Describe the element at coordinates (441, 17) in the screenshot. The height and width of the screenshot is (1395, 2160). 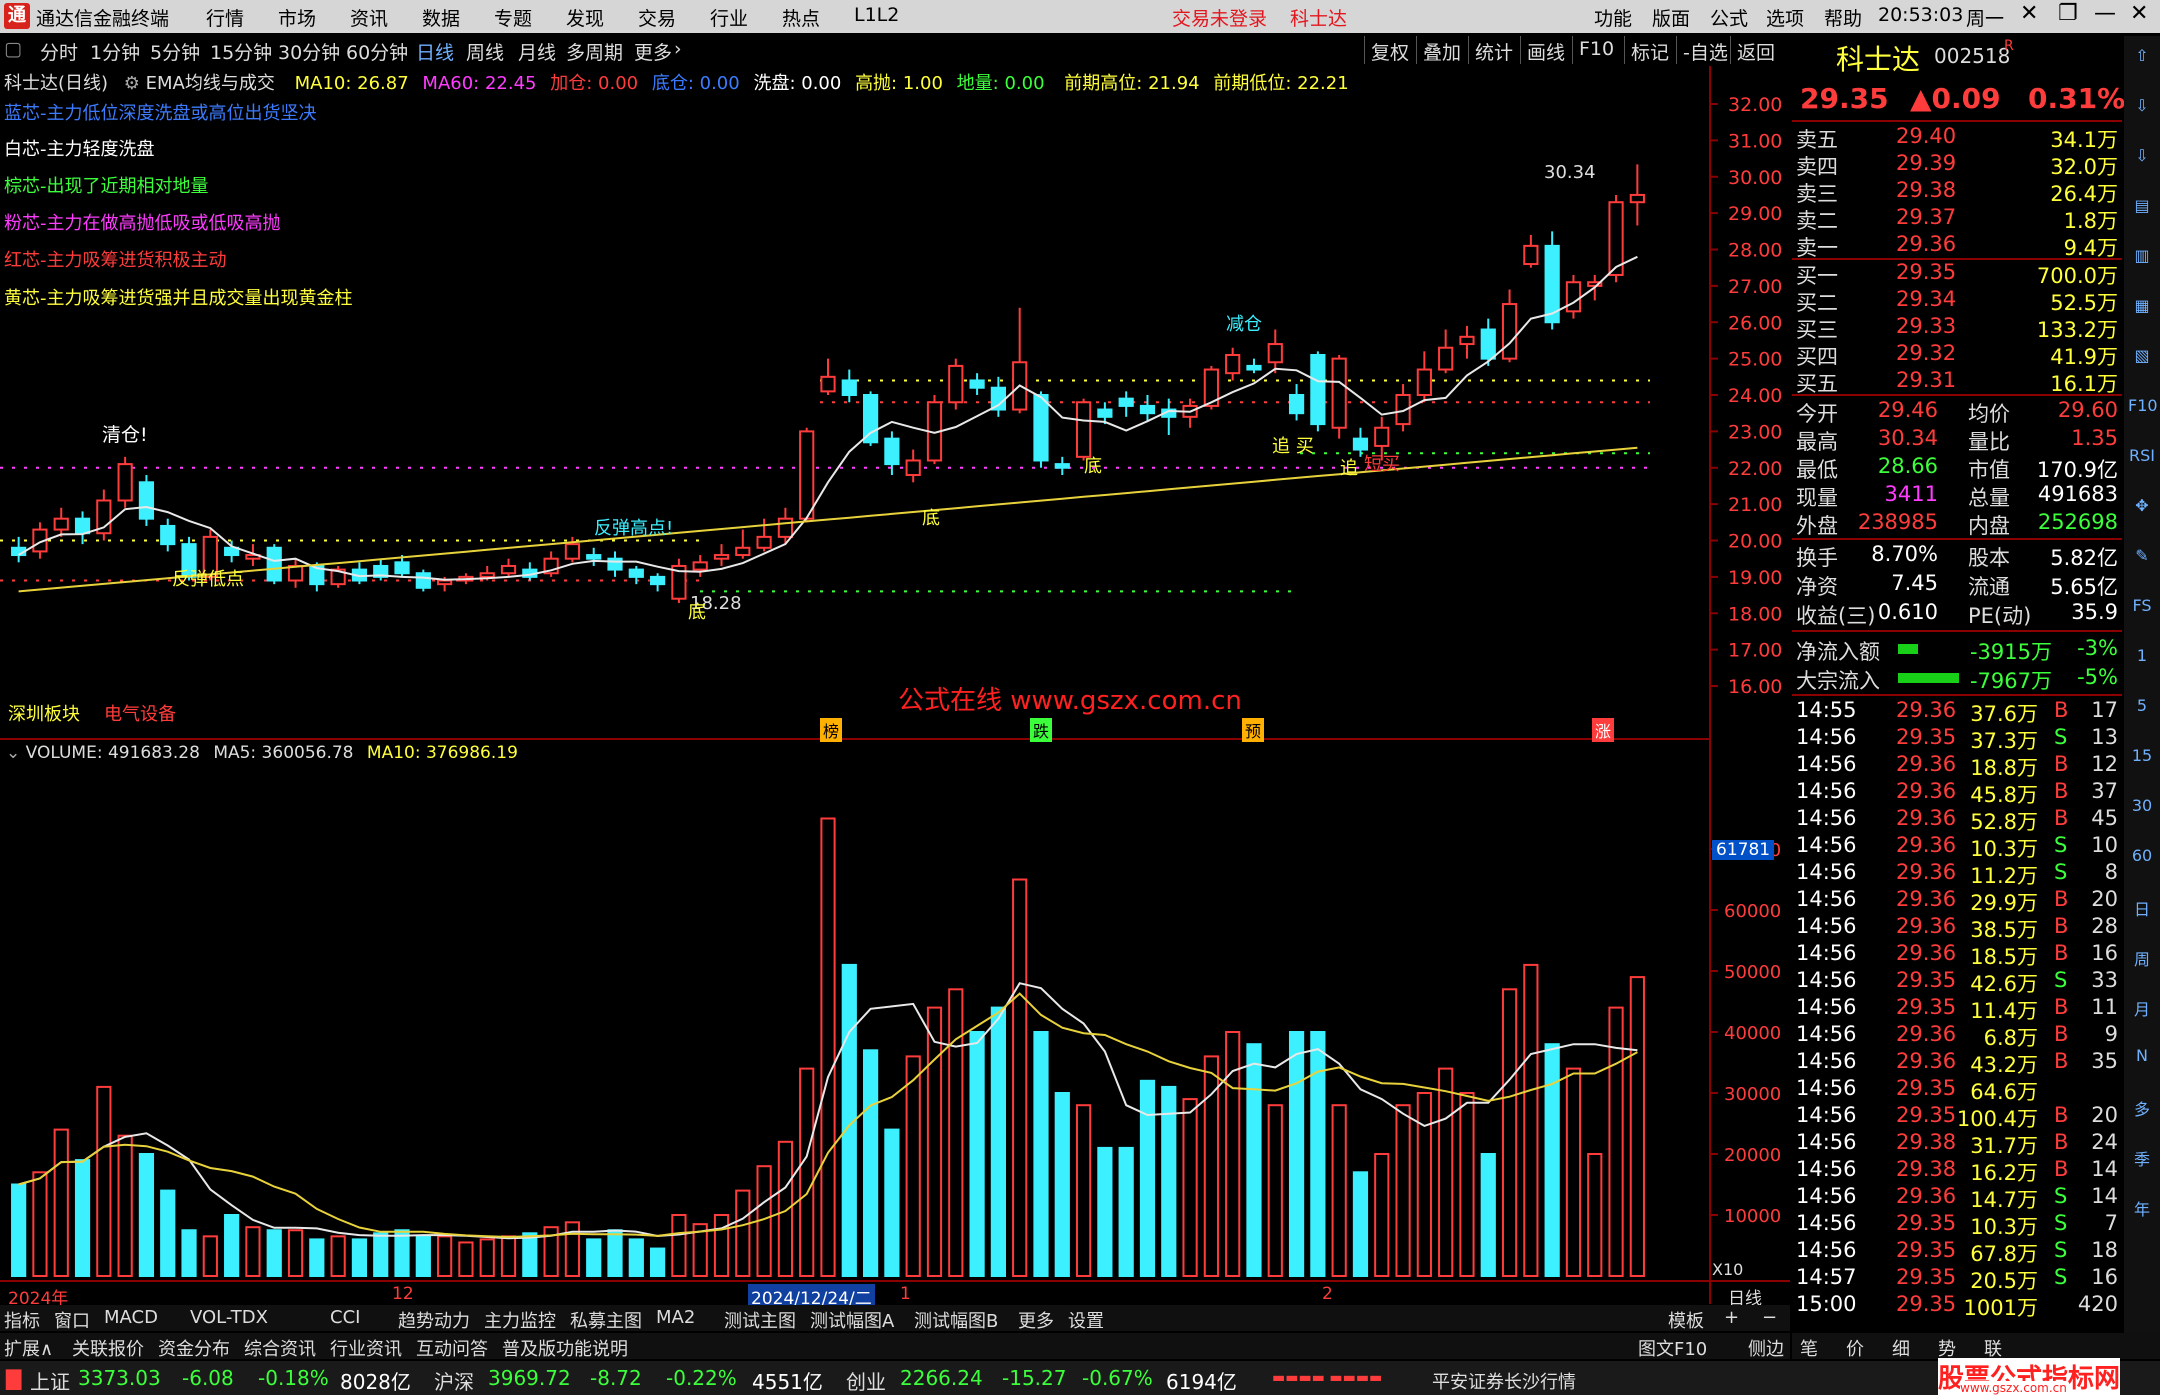
I see `menu-shuju: 数据` at that location.